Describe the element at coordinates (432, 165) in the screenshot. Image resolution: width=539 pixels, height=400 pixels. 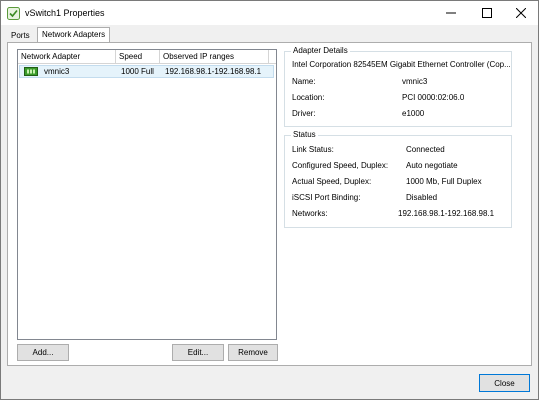
I see `configured-speed-value: Auto negotiate` at that location.